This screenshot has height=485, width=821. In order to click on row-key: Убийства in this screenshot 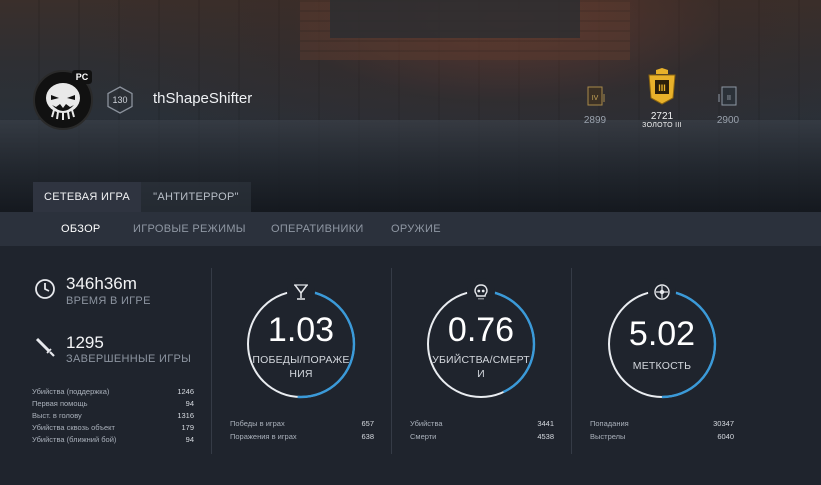, I will do `click(426, 423)`.